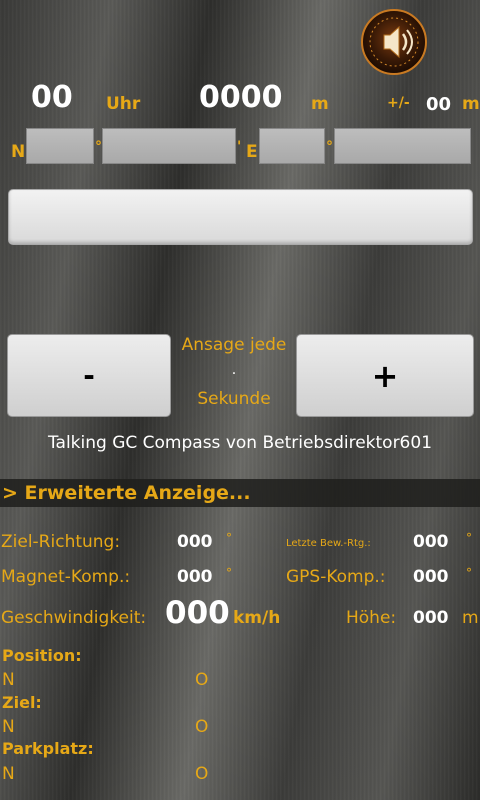 The width and height of the screenshot is (480, 800). Describe the element at coordinates (61, 542) in the screenshot. I see `target-direction-label: Ziel-Richtung:` at that location.